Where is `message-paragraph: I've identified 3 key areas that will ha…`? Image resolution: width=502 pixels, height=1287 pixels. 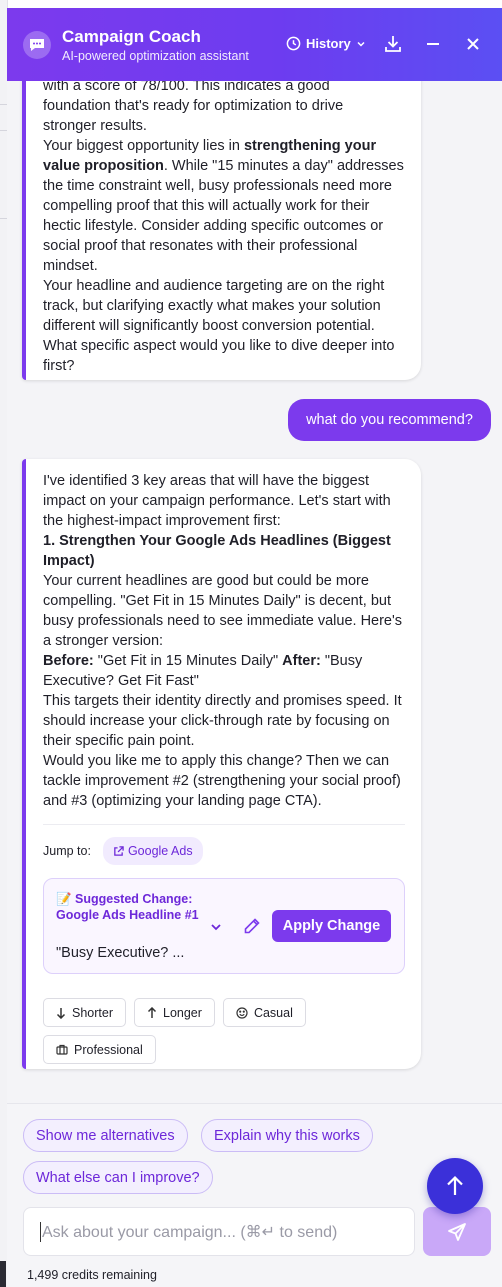 message-paragraph: I've identified 3 key areas that will ha… is located at coordinates (217, 501).